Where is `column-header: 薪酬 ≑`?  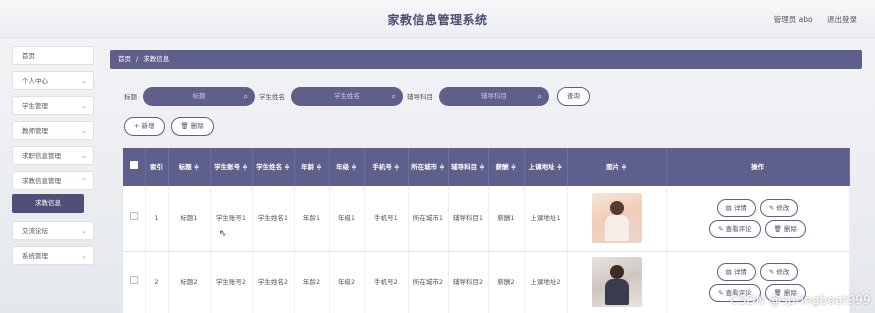 column-header: 薪酬 ≑ is located at coordinates (506, 167).